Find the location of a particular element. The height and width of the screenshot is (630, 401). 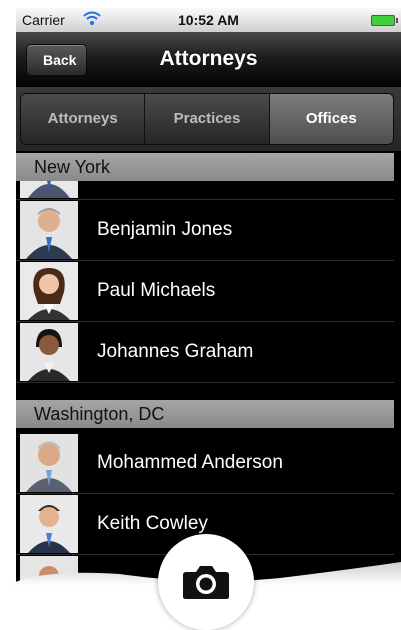

list-item: Johannes Graham is located at coordinates (205, 352).